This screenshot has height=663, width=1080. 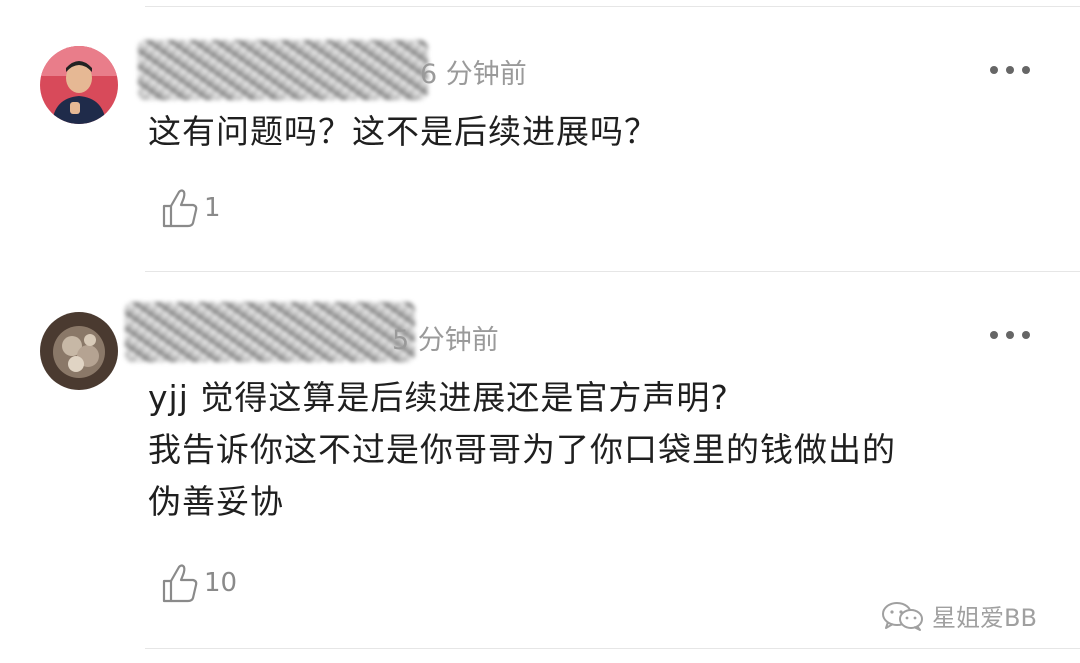 What do you see at coordinates (221, 583) in the screenshot?
I see `like-count: 10` at bounding box center [221, 583].